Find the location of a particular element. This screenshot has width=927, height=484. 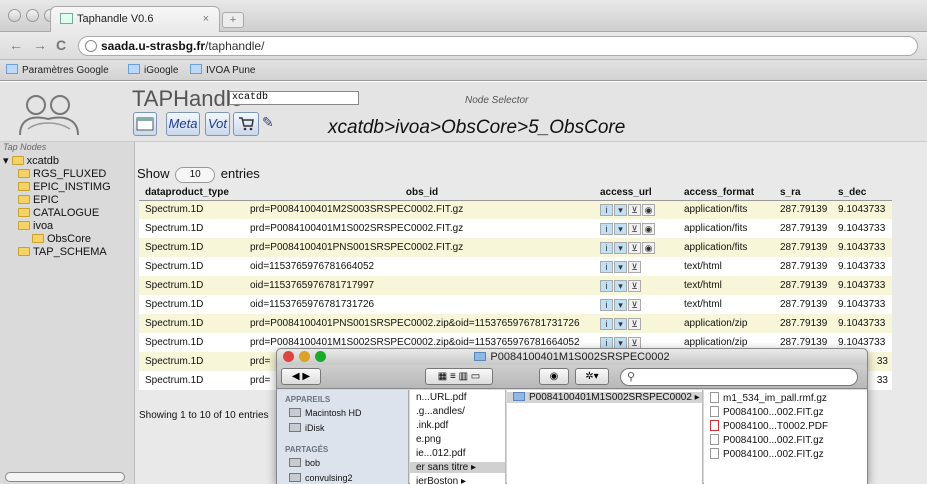

bookmark-ivoa-pune: IVOA Pune is located at coordinates (222, 70).